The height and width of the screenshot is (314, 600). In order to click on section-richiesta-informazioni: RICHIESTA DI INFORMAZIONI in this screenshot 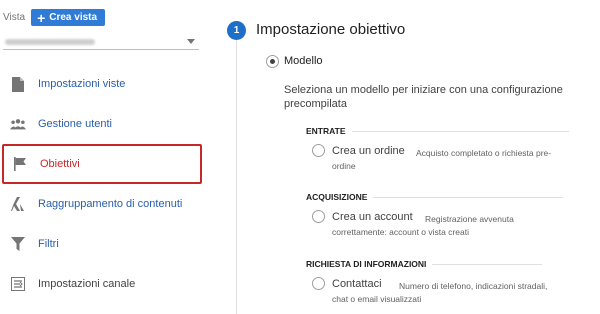, I will do `click(424, 264)`.